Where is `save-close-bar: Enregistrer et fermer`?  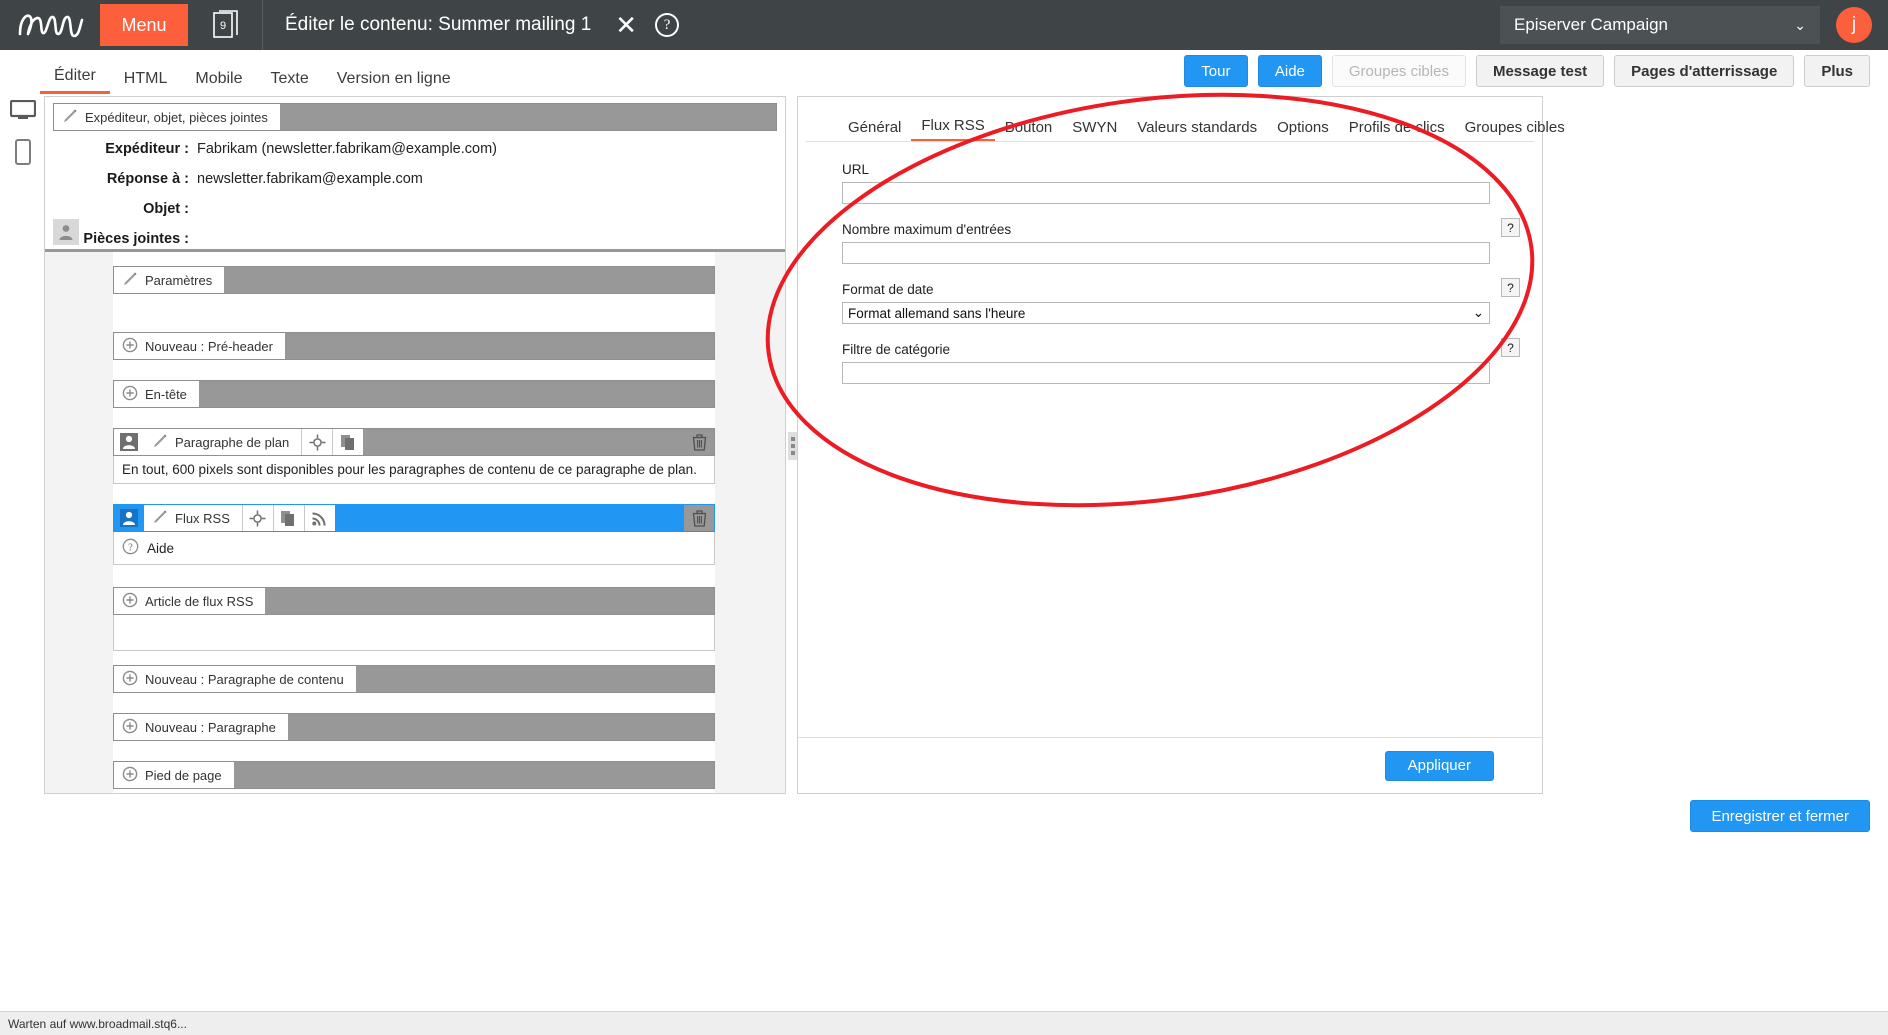
save-close-bar: Enregistrer et fermer is located at coordinates (1780, 816).